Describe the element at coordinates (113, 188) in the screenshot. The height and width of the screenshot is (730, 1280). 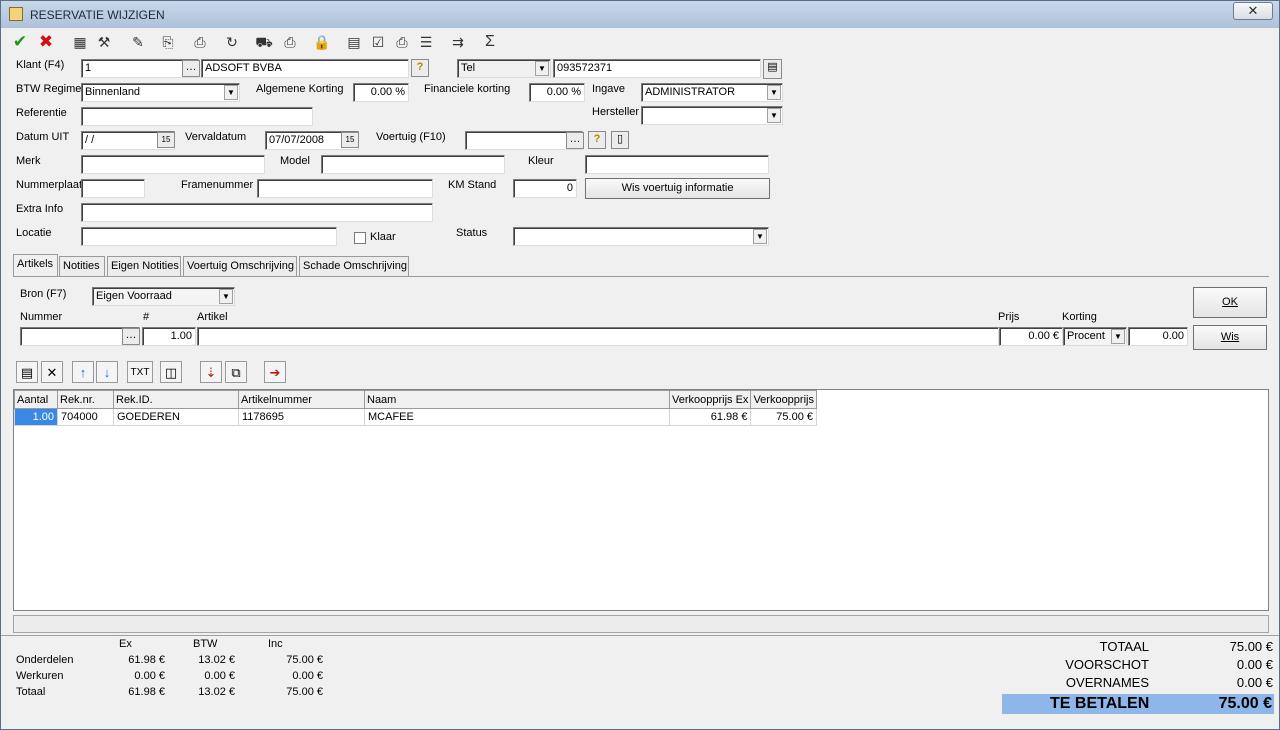
I see `nummerplaat-field` at that location.